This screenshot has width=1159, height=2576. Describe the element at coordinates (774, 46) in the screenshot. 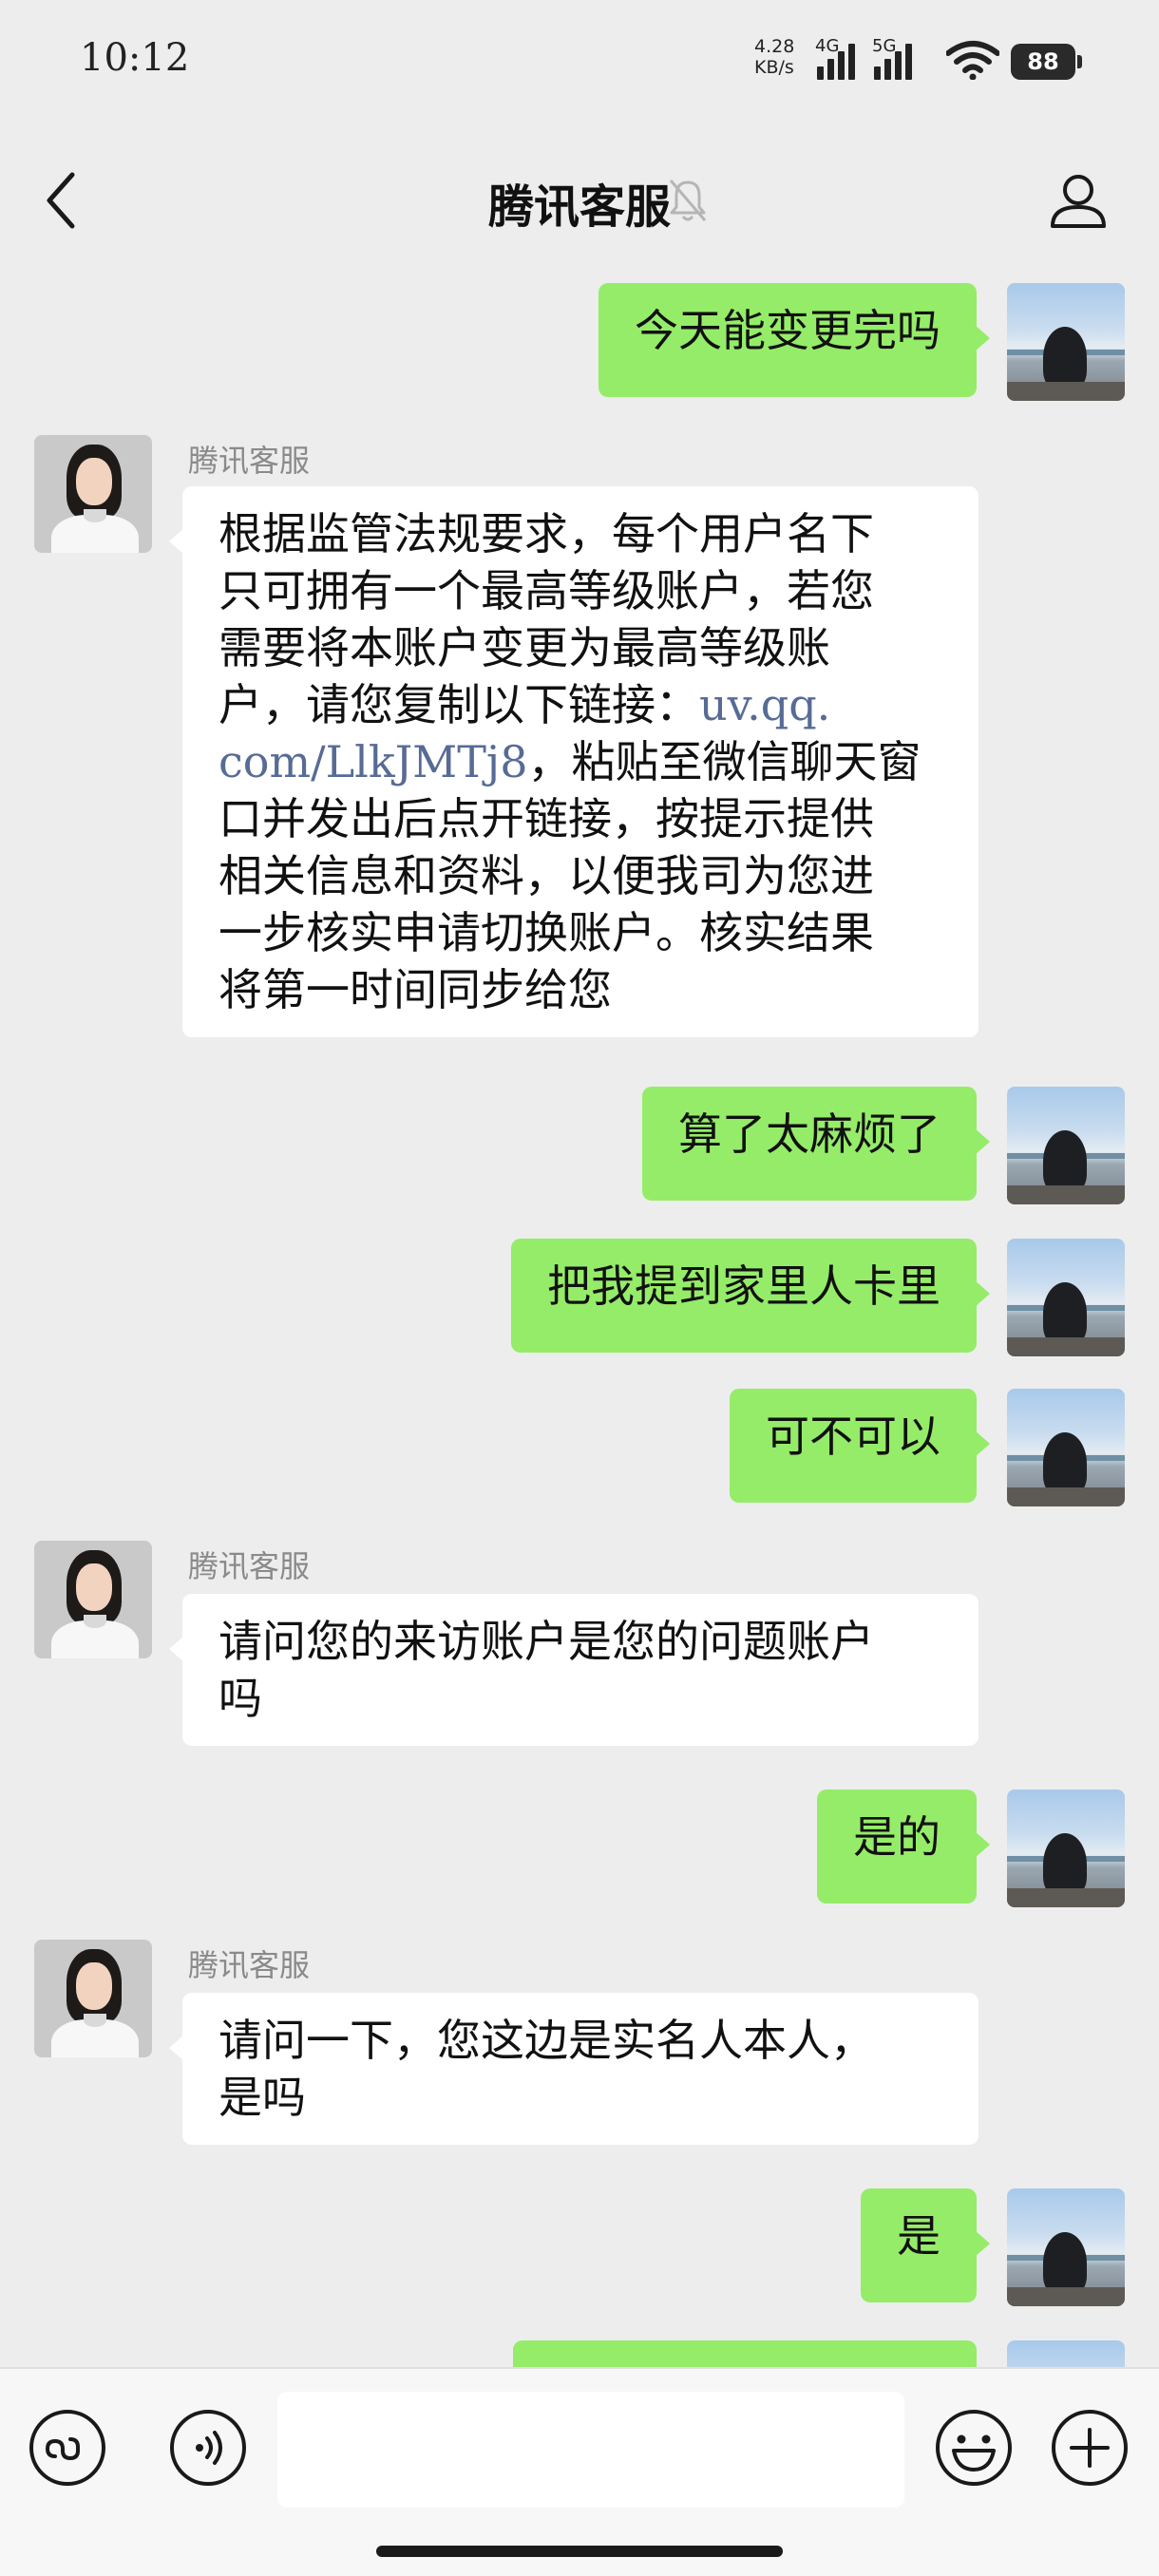

I see `network-speed-value: 4.28` at that location.